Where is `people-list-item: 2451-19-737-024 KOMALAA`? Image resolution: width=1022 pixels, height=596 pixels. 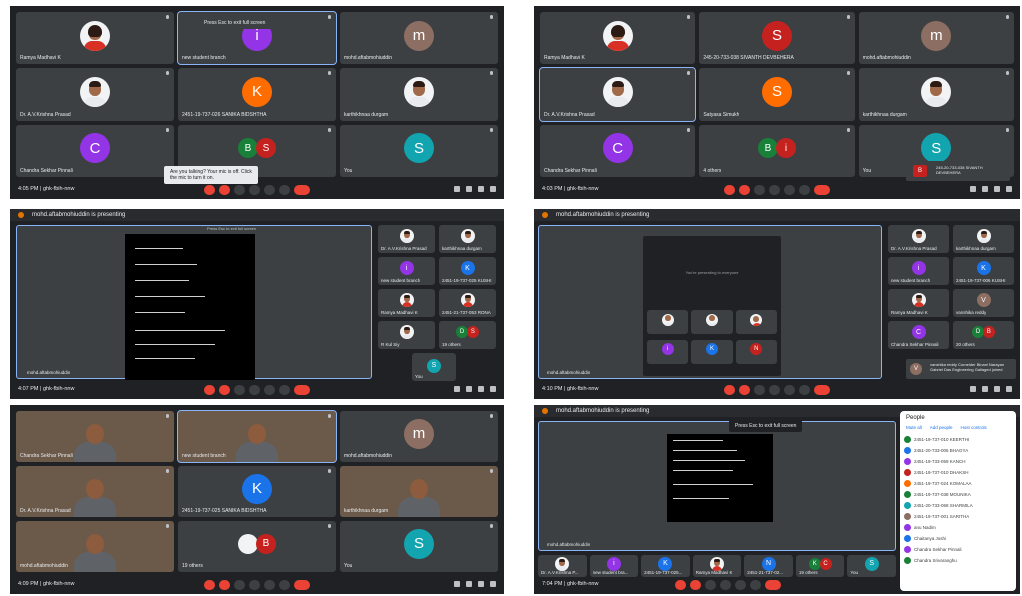 people-list-item: 2451-19-737-024 KOMALAA is located at coordinates (958, 483).